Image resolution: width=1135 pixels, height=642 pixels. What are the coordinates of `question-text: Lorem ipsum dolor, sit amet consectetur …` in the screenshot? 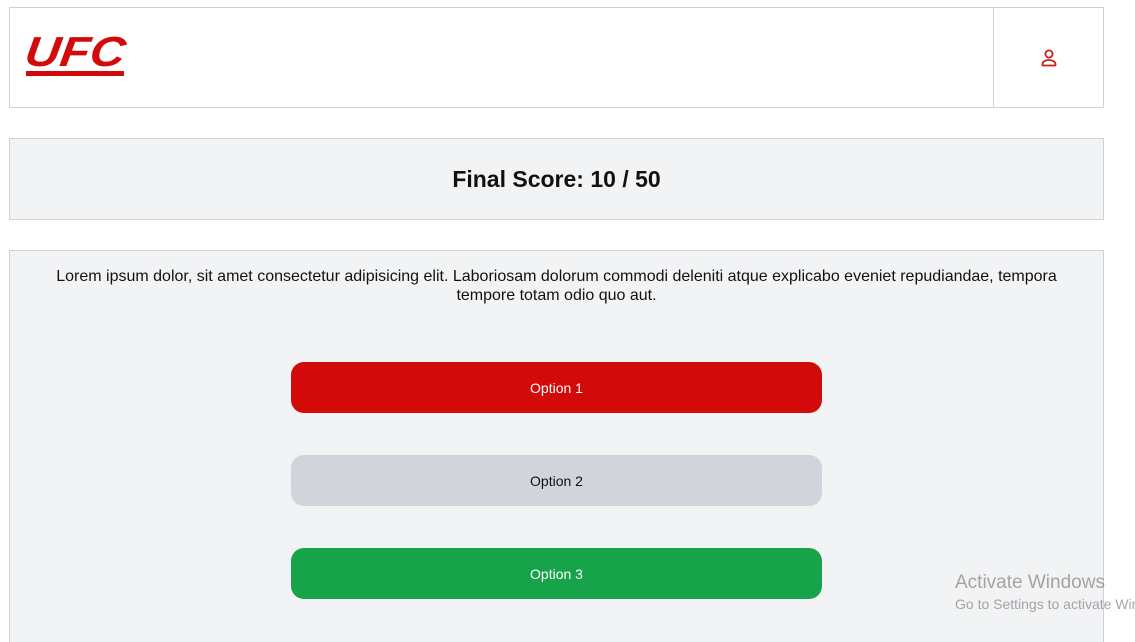 It's located at (556, 286).